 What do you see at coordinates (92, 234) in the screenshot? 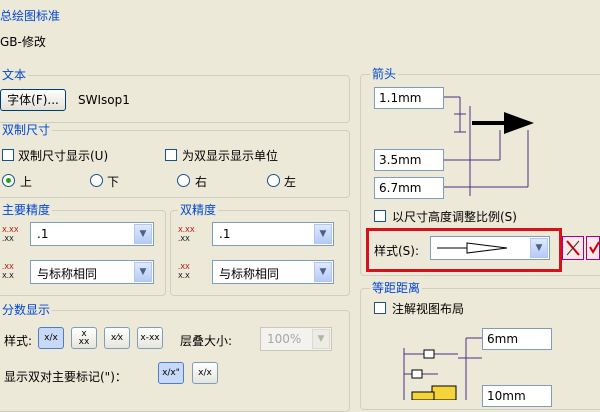
I see `primary-precision-select: .1 ▼` at bounding box center [92, 234].